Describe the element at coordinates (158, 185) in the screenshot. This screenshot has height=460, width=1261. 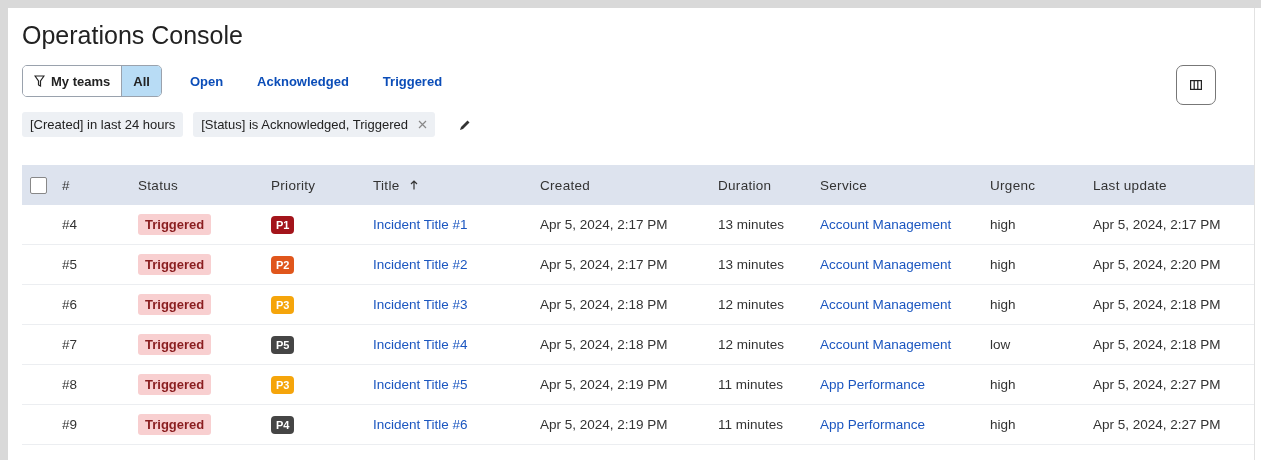
I see `column-header: Status` at that location.